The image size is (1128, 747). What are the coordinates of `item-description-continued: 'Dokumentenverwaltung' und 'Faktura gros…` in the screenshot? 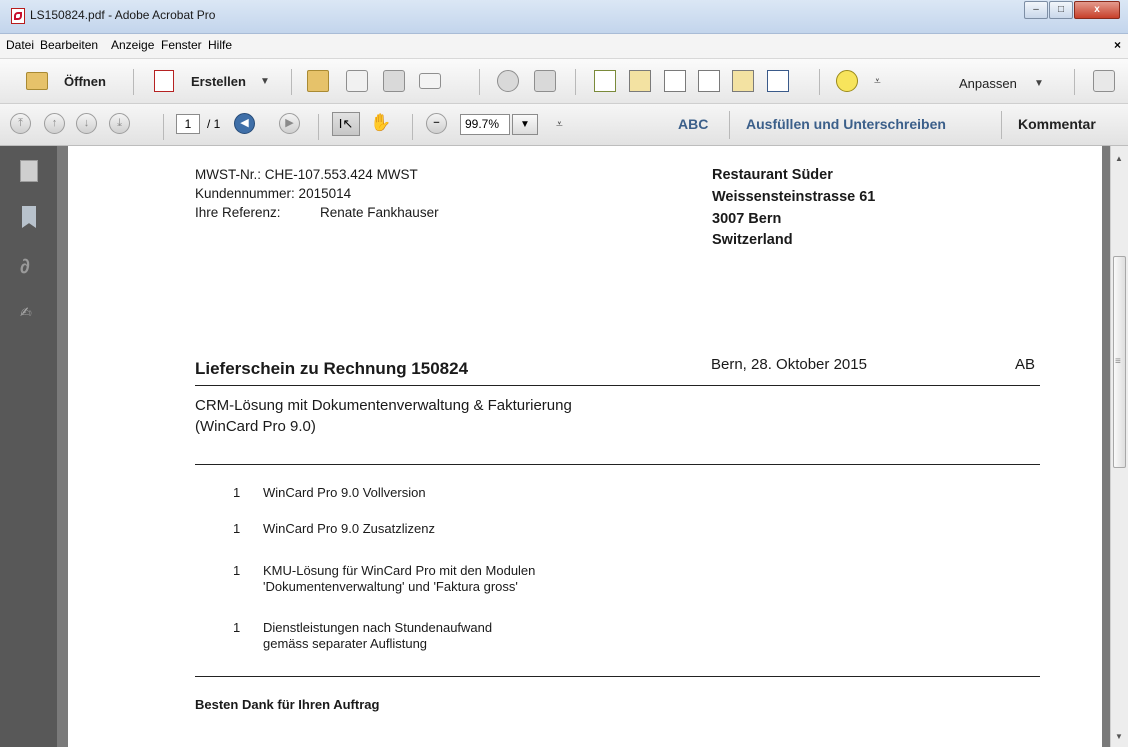 It's located at (390, 586).